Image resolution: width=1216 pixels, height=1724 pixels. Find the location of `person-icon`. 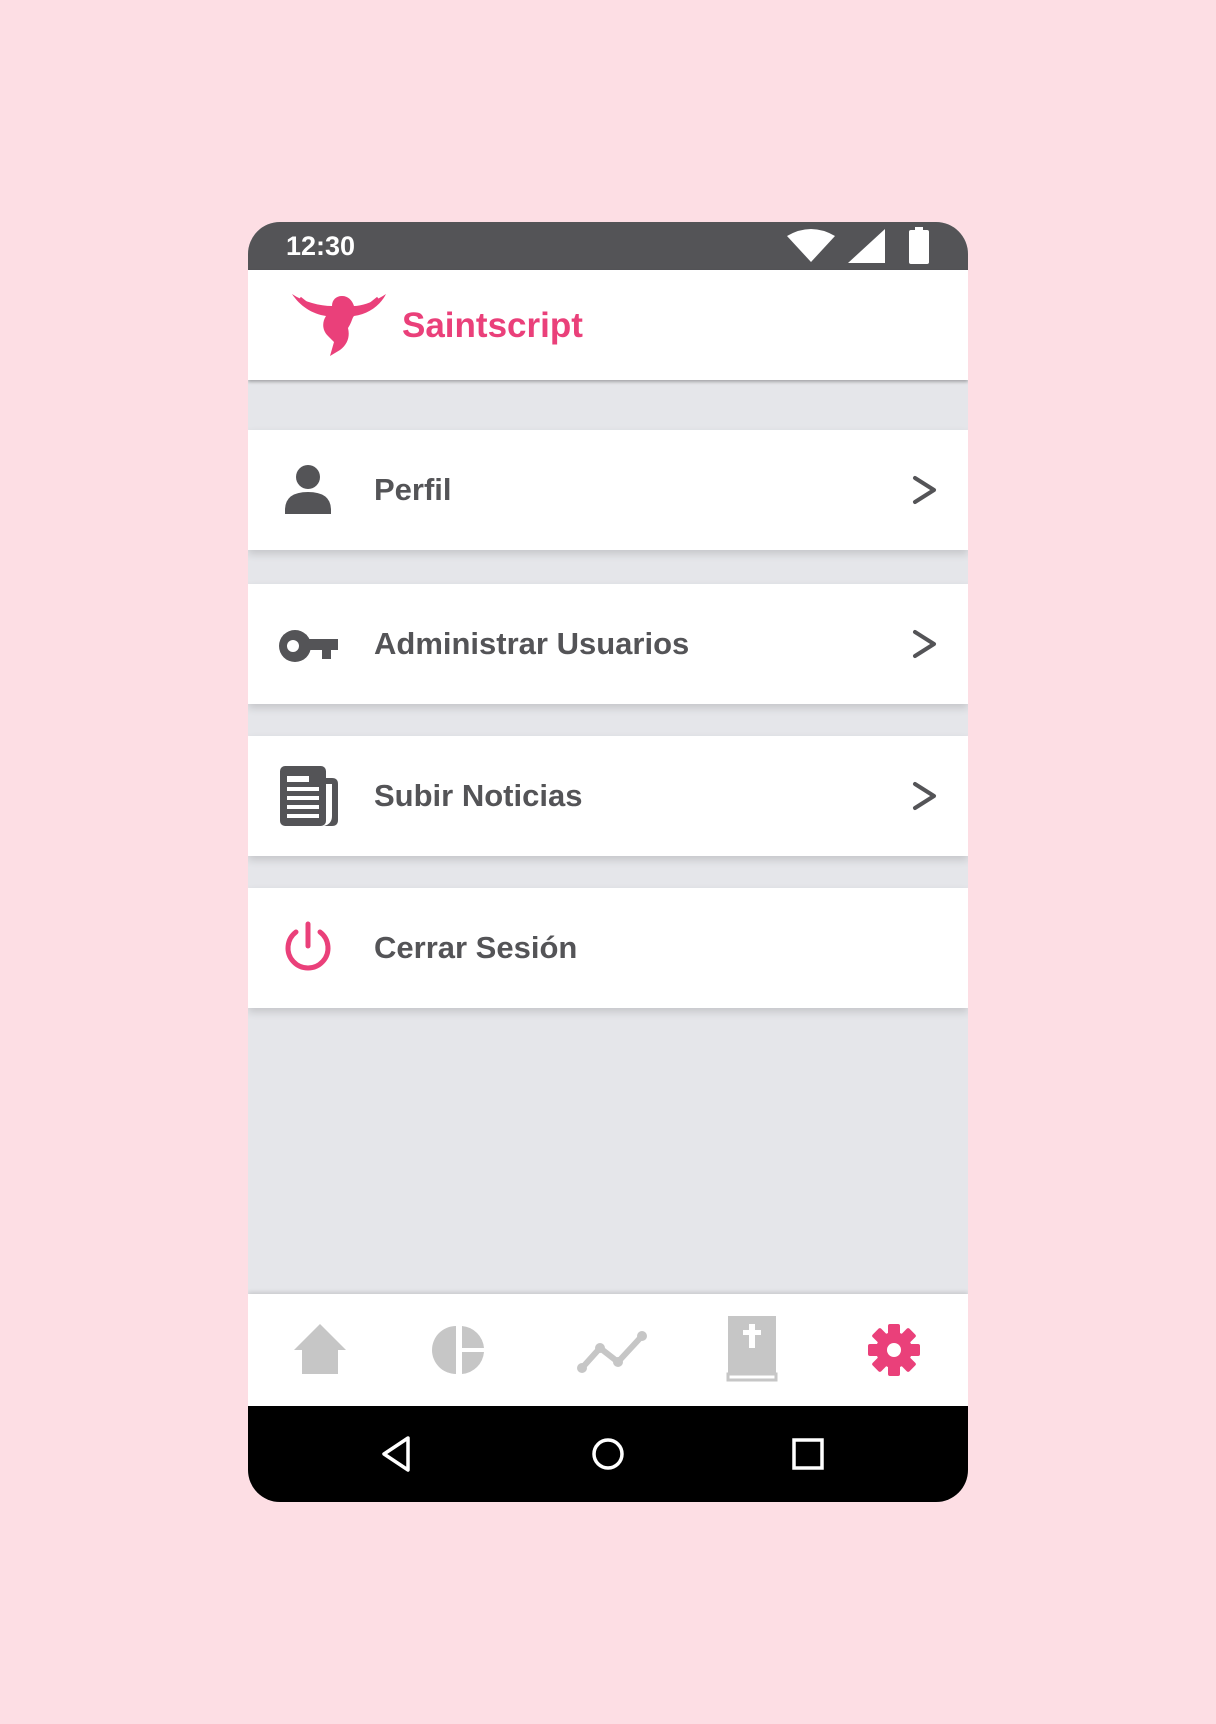

person-icon is located at coordinates (308, 489).